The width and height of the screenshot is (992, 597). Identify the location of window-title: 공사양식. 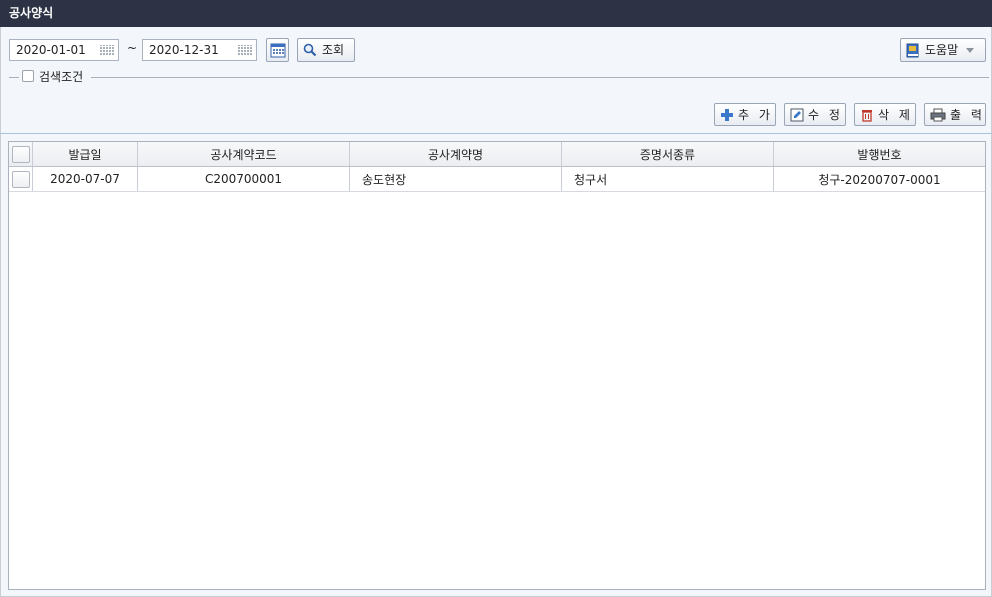
(496, 13).